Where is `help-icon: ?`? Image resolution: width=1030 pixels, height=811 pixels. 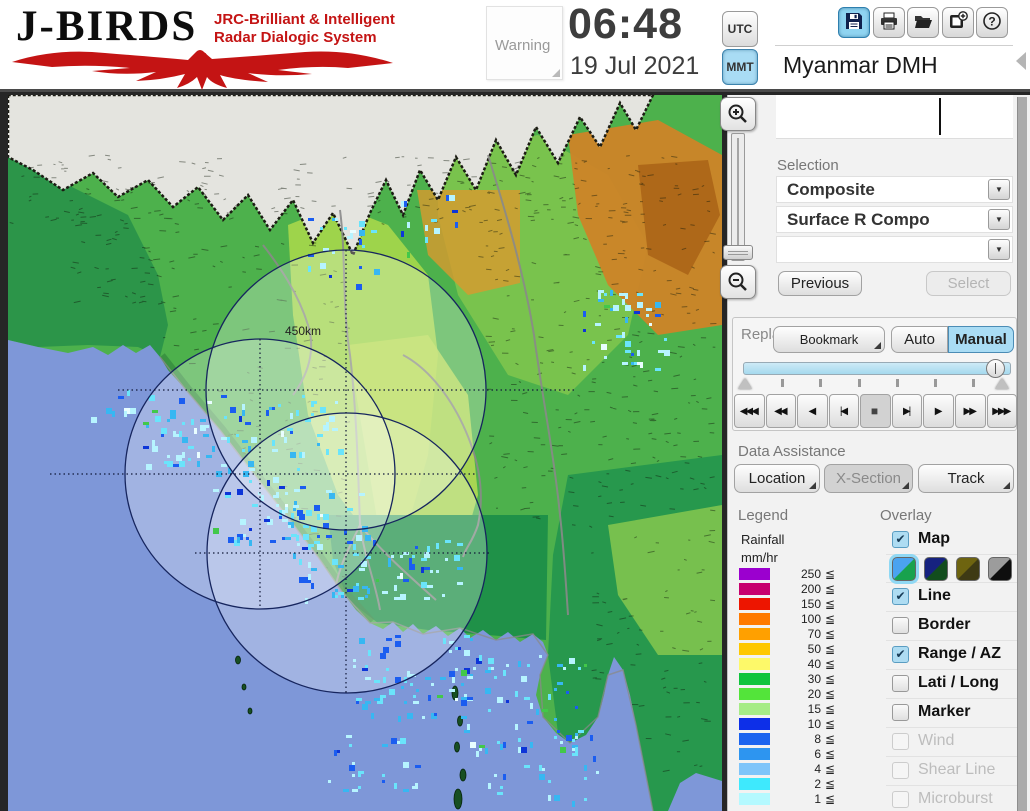
help-icon: ? is located at coordinates (992, 22).